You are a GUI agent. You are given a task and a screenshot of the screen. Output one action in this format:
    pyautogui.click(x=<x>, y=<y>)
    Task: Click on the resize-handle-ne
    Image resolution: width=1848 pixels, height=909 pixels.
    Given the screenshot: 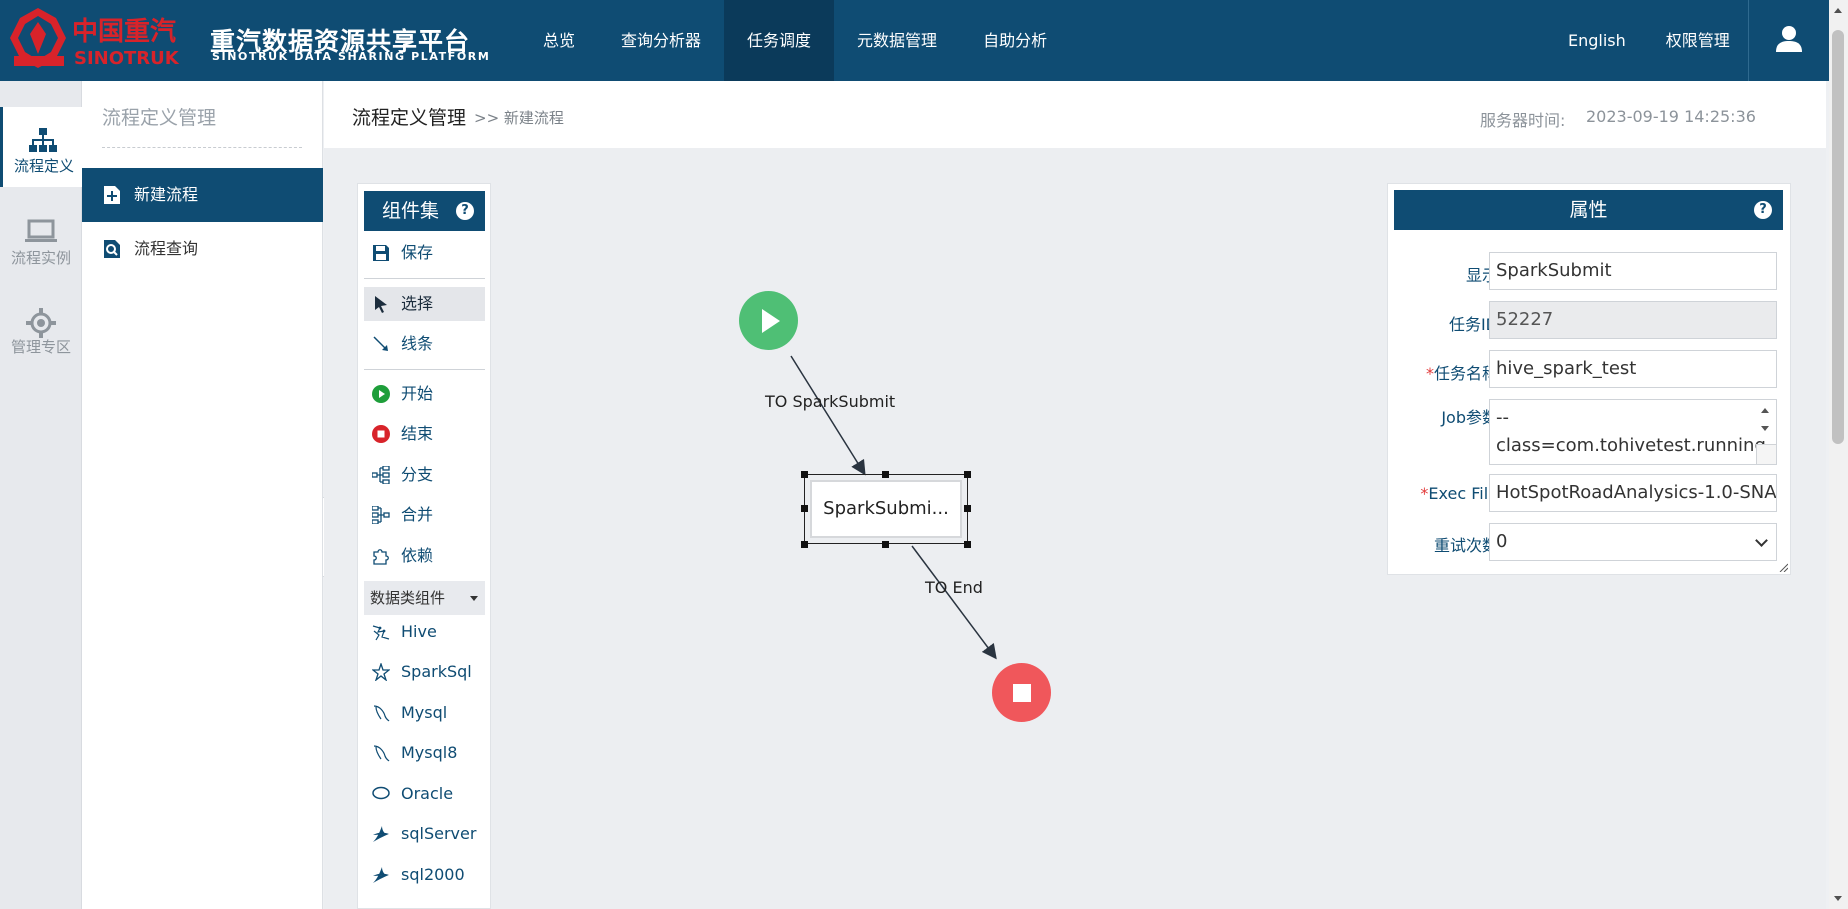 What is the action you would take?
    pyautogui.click(x=967, y=474)
    